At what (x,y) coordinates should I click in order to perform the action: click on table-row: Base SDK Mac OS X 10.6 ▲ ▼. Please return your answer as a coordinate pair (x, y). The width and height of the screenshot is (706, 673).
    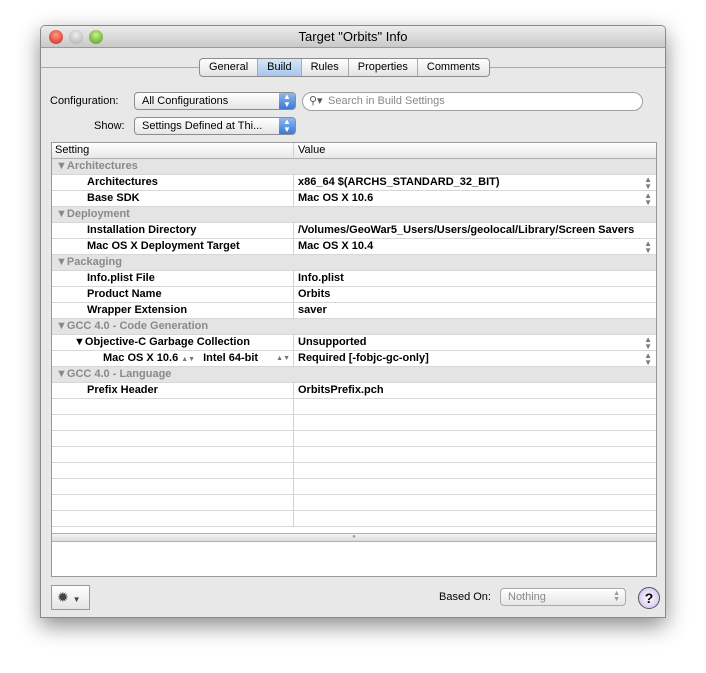
    Looking at the image, I should click on (354, 199).